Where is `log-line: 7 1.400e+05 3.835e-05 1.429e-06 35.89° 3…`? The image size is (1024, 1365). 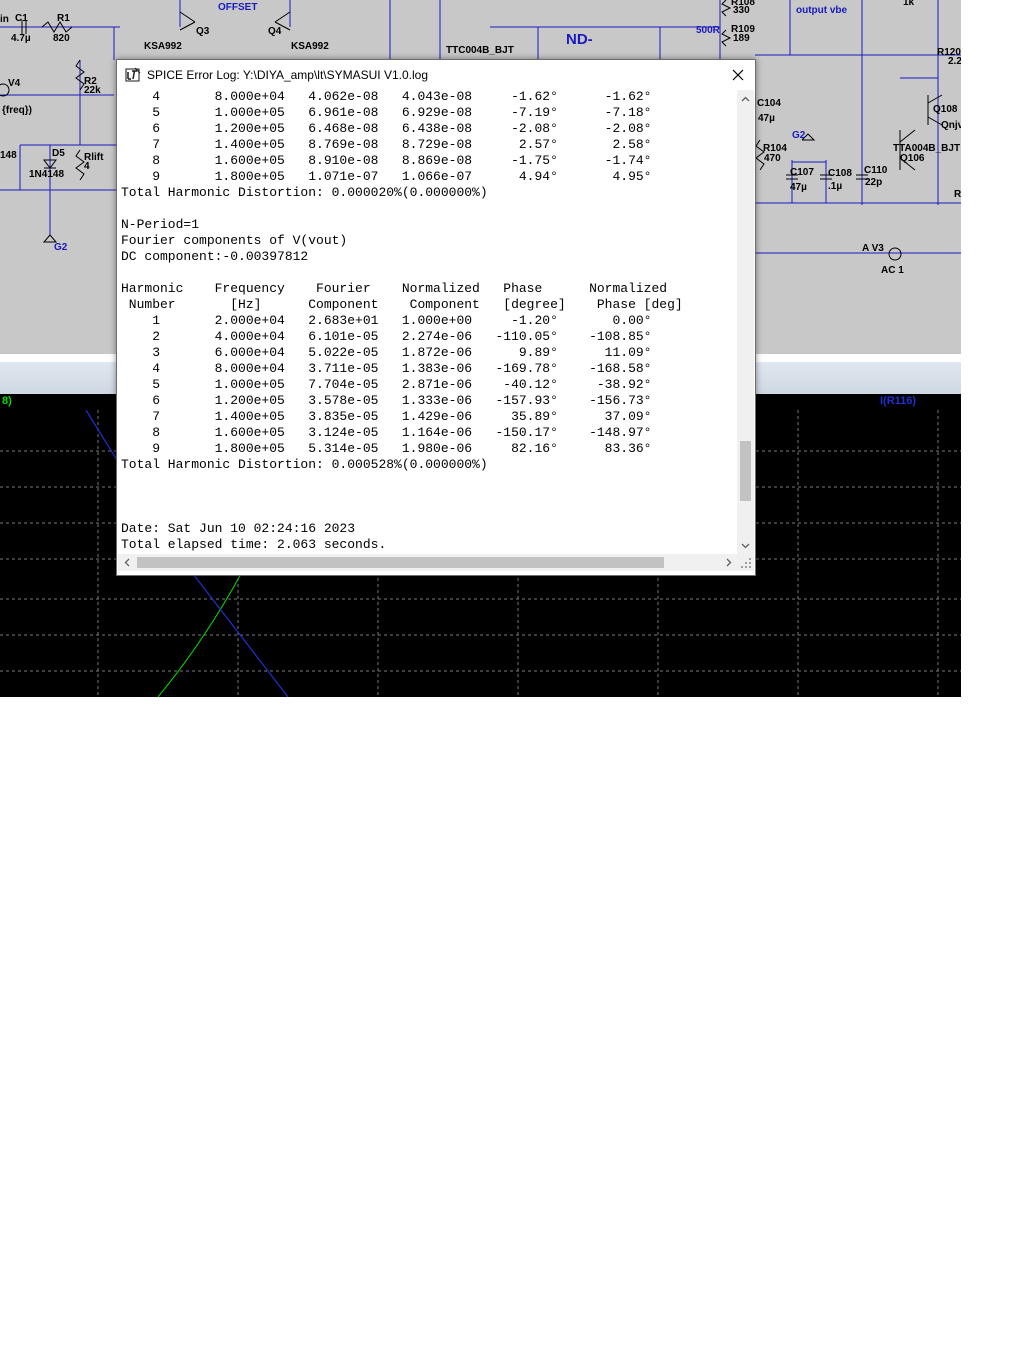 log-line: 7 1.400e+05 3.835e-05 1.429e-06 35.89° 3… is located at coordinates (386, 416).